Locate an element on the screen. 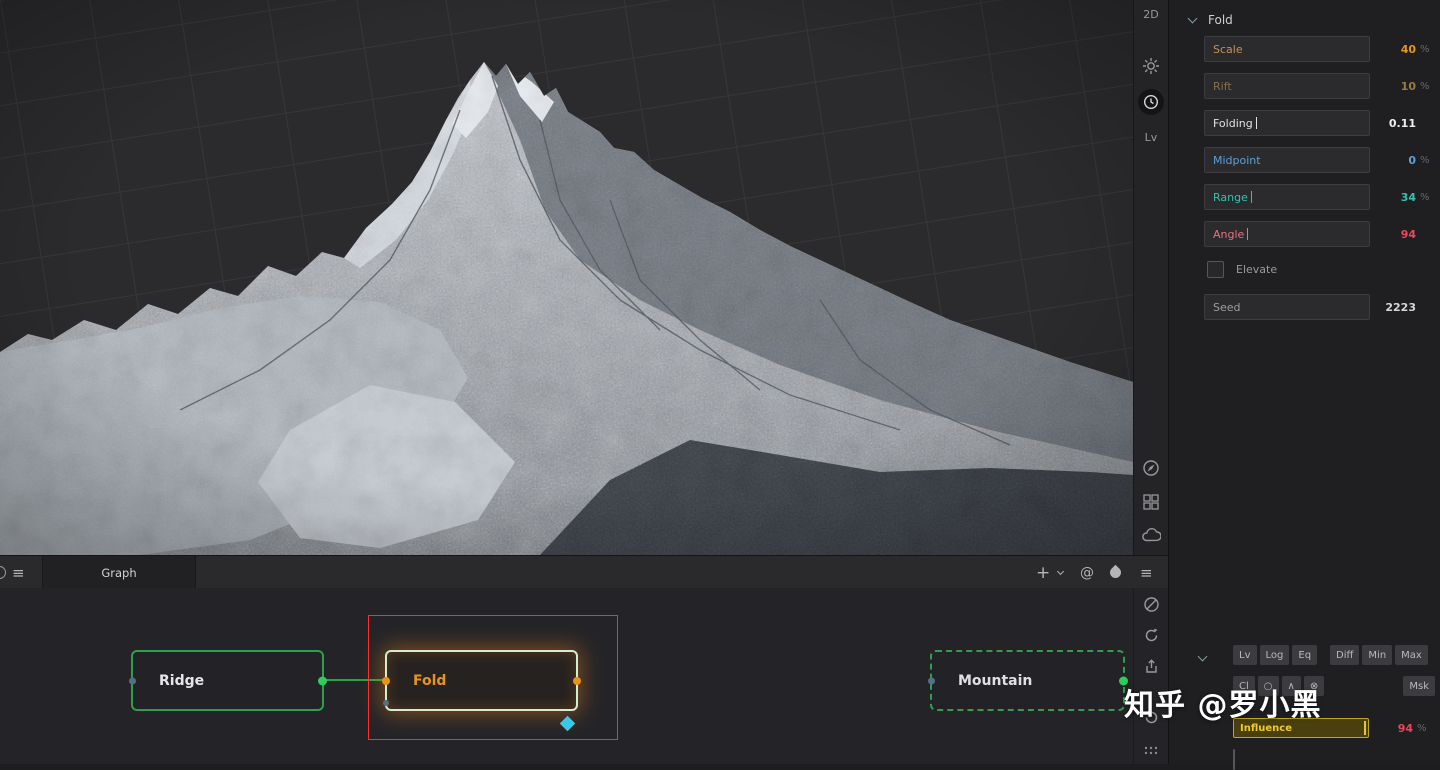 This screenshot has height=770, width=1440. range-value: 34 is located at coordinates (1393, 197).